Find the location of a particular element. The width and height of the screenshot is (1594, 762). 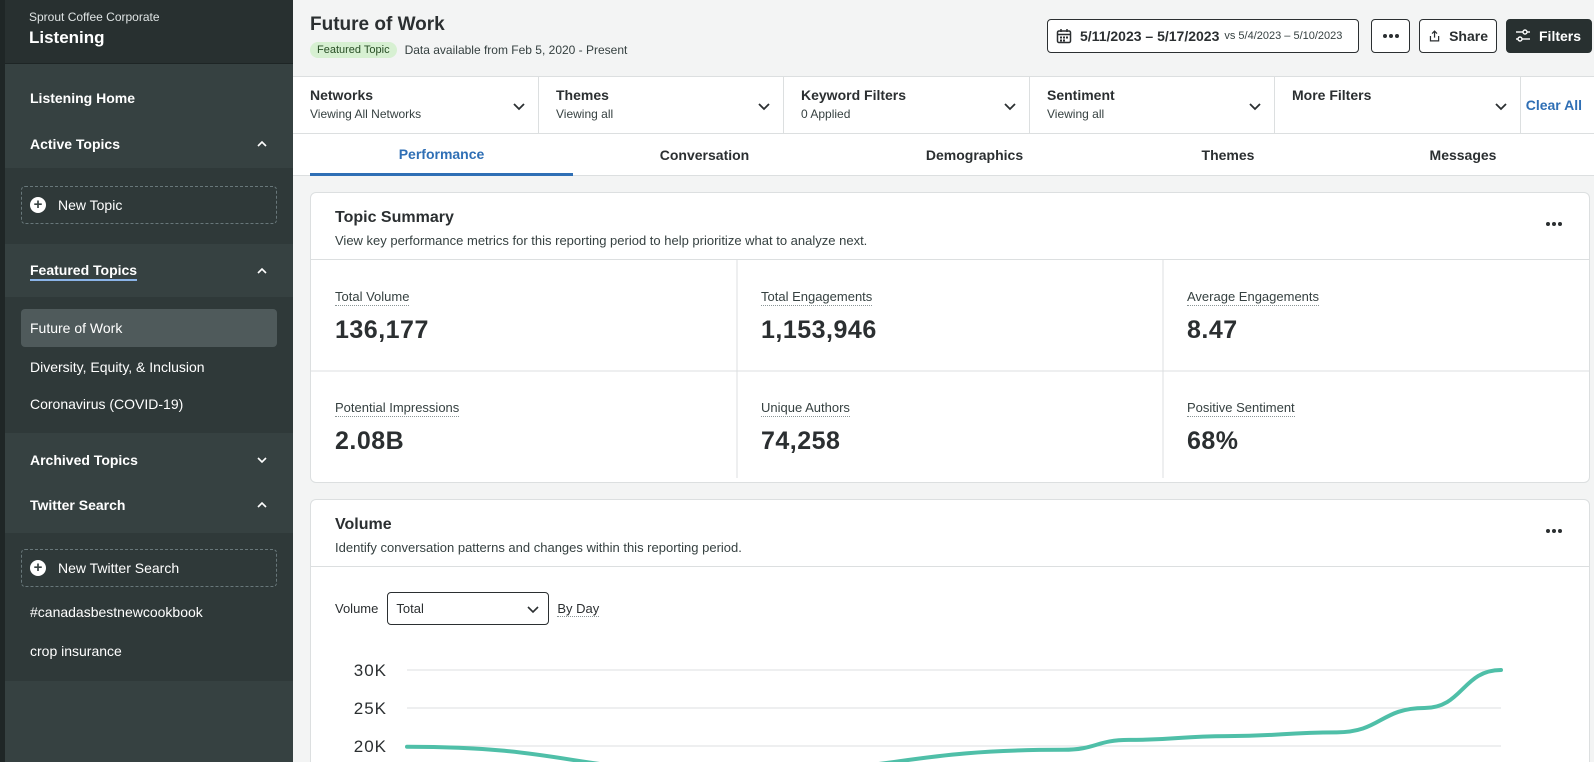

sidebar-section-archived-topics: Archived Topics is located at coordinates (149, 460).